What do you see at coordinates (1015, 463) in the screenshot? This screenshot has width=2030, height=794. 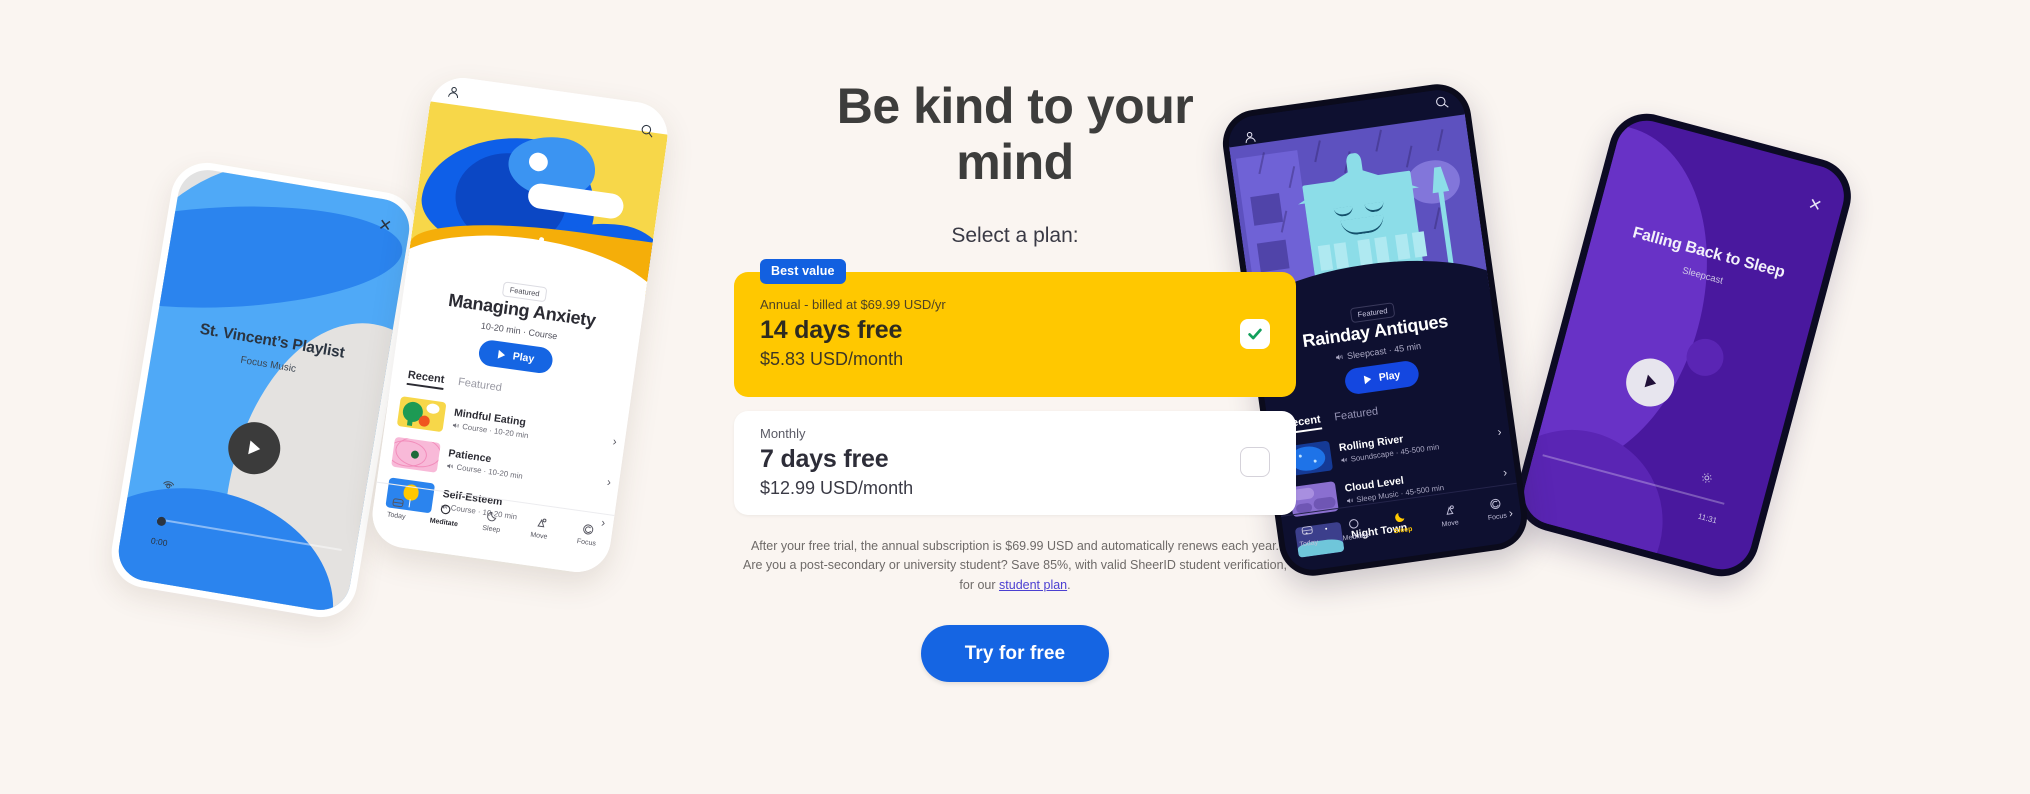 I see `plan-card-monthly: Monthly 7 days free $12.99 USD/month` at bounding box center [1015, 463].